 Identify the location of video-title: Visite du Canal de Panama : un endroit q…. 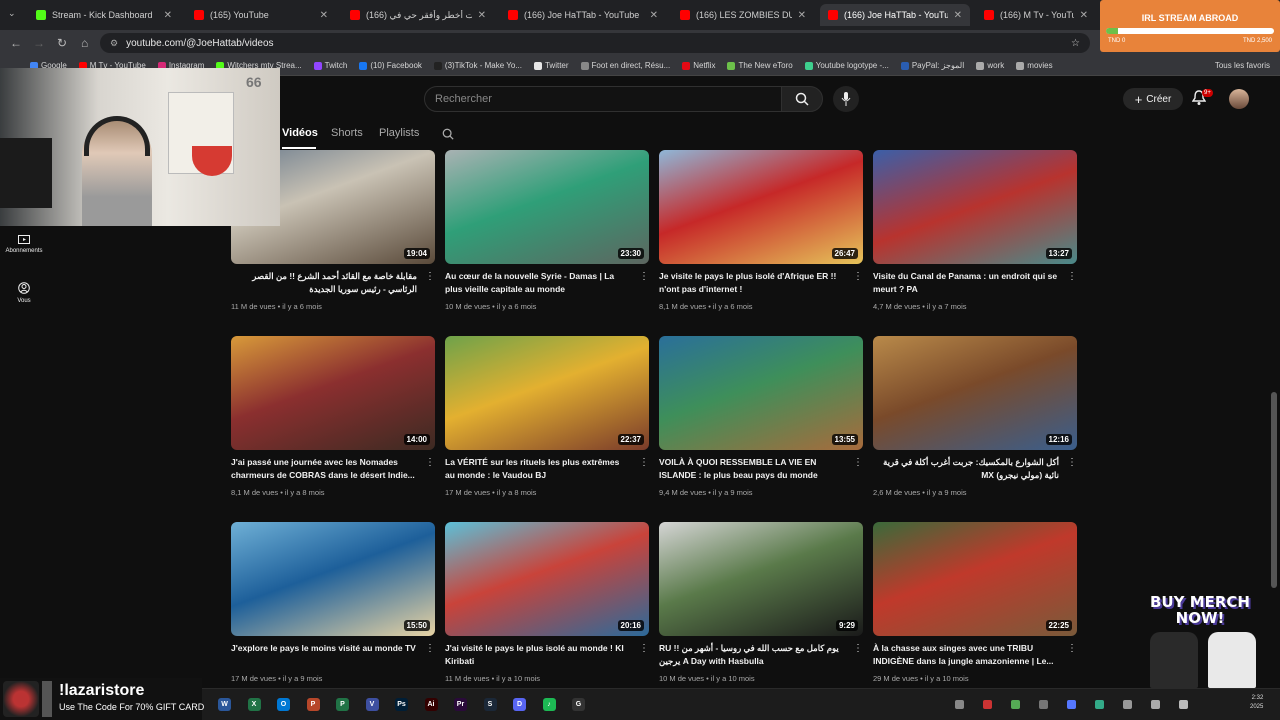
(966, 283).